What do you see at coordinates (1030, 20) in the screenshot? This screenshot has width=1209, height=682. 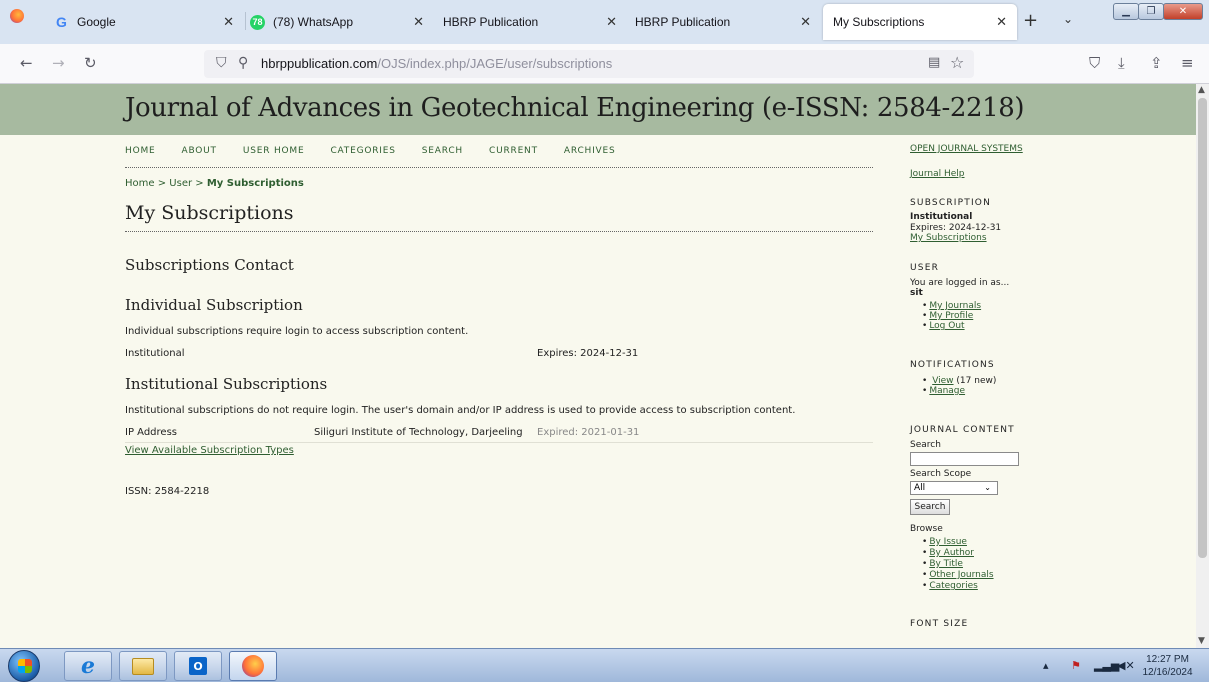 I see `new-tab-icon: +` at bounding box center [1030, 20].